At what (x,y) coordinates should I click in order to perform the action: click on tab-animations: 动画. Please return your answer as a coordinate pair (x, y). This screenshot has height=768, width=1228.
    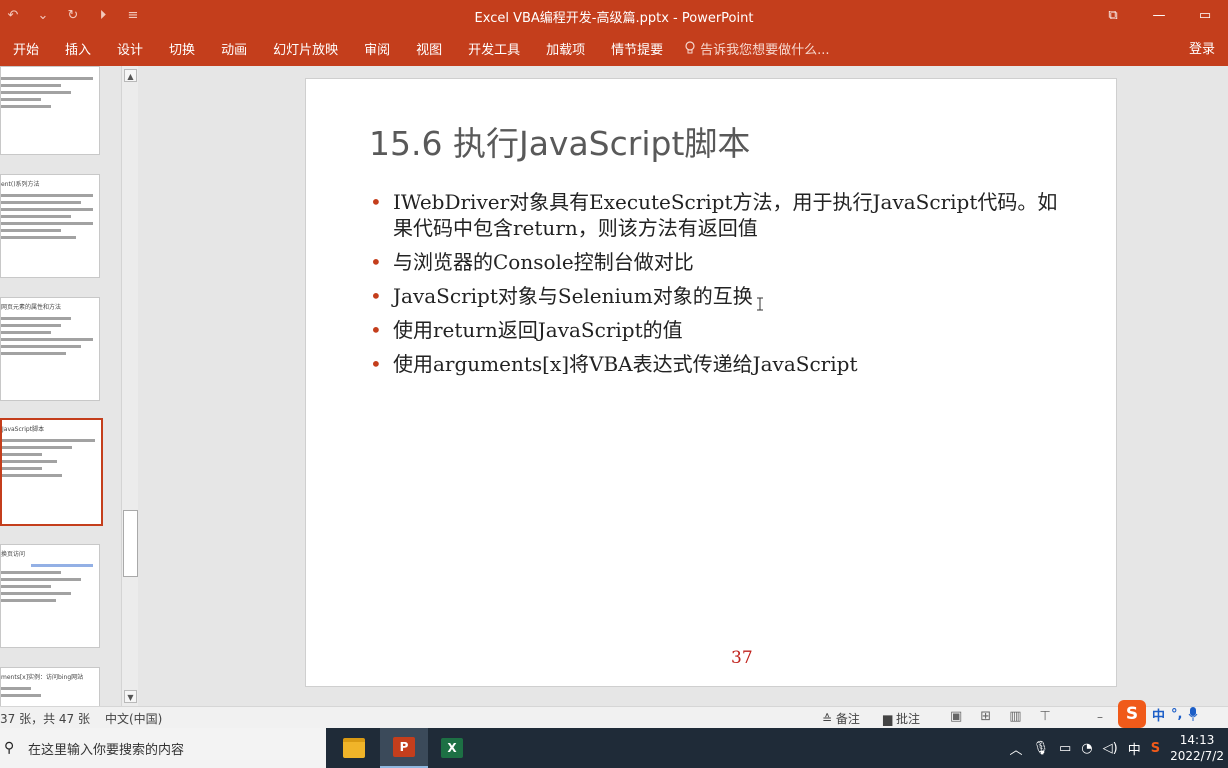
    Looking at the image, I should click on (234, 48).